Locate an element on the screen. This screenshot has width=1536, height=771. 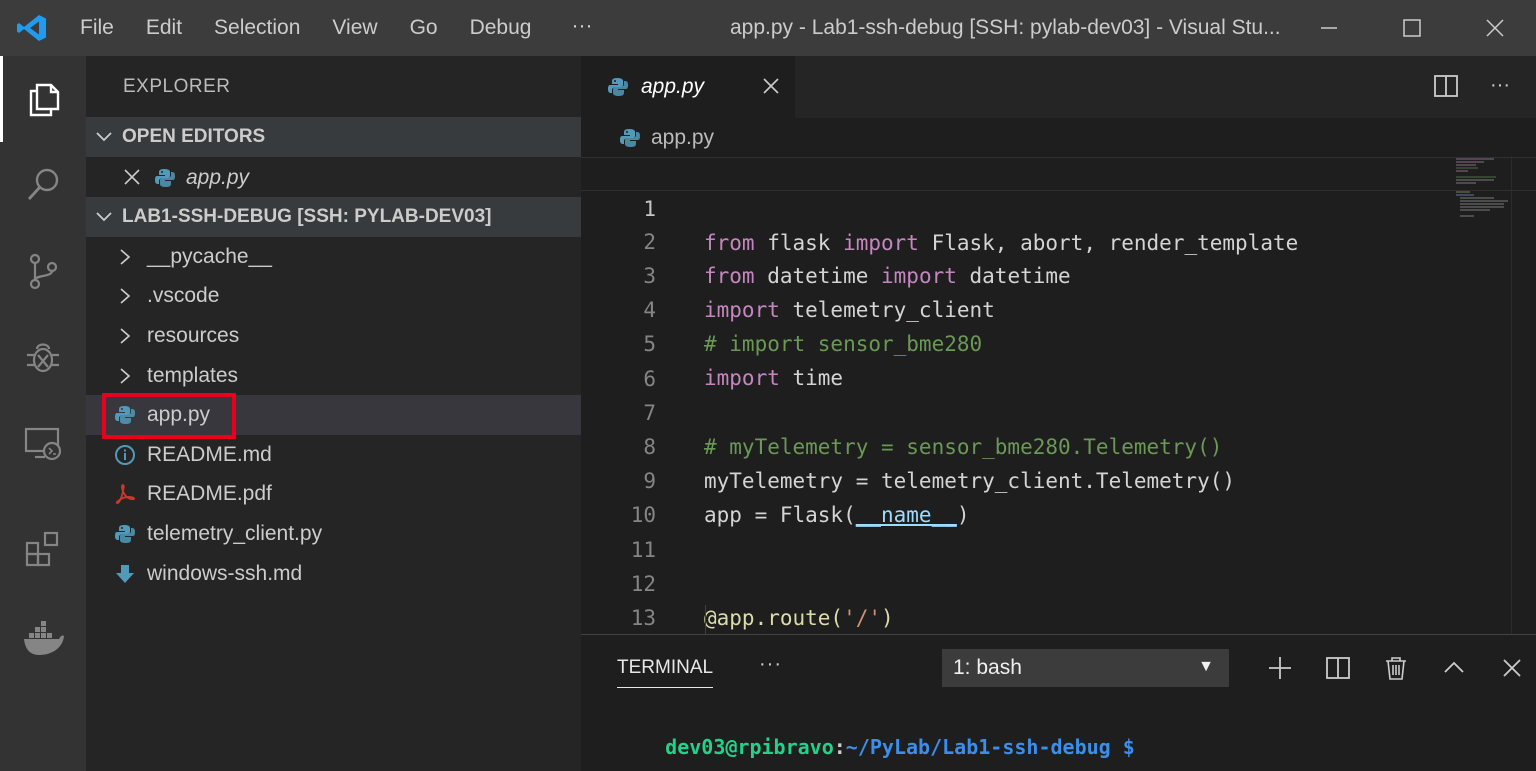
debug-button is located at coordinates (43, 357).